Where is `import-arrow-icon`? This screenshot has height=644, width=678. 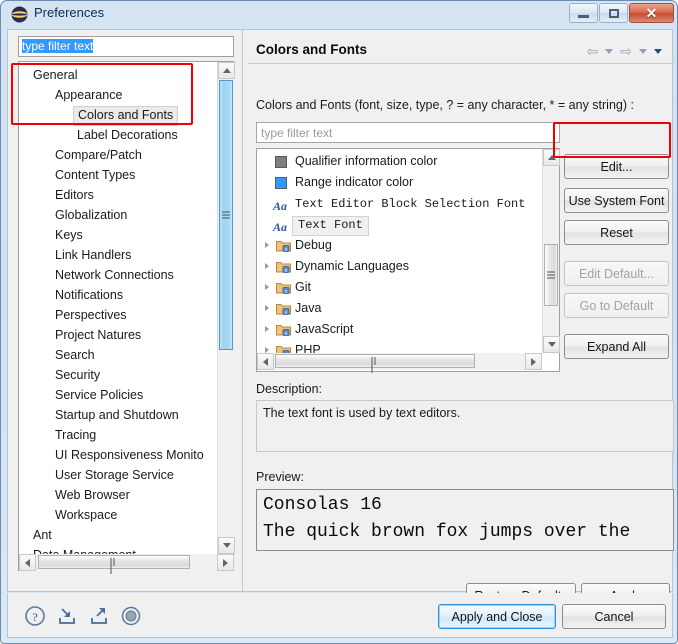 import-arrow-icon is located at coordinates (67, 616).